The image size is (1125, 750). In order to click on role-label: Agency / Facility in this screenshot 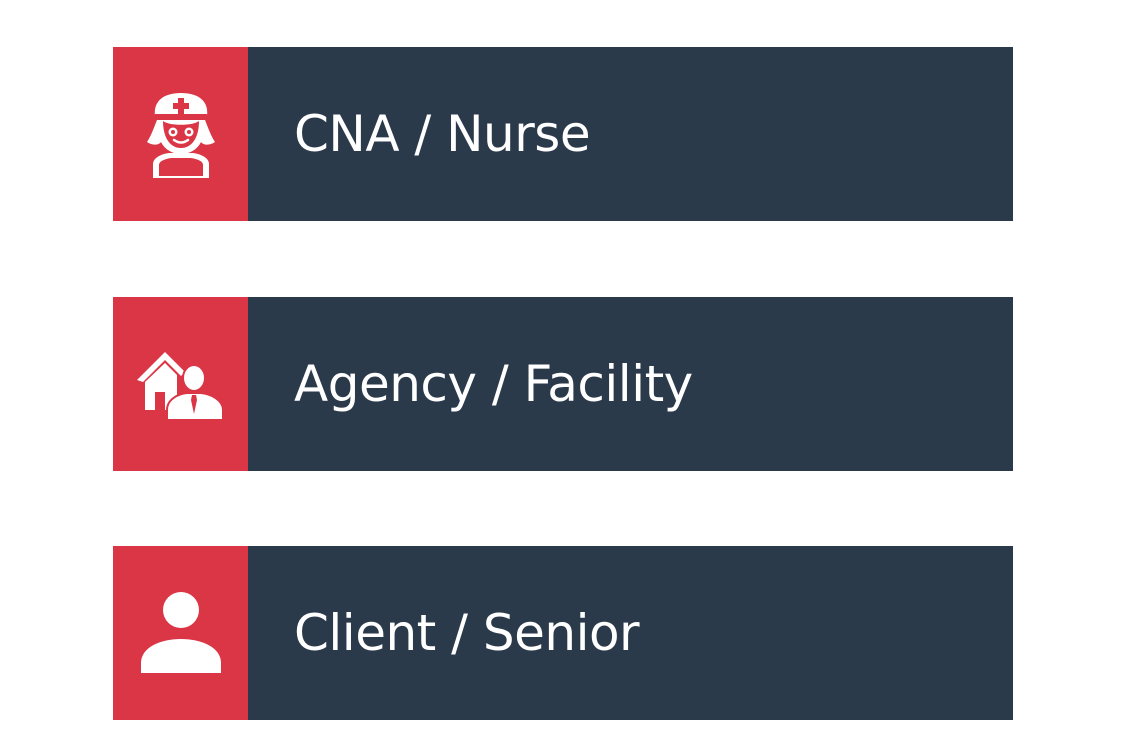, I will do `click(493, 384)`.